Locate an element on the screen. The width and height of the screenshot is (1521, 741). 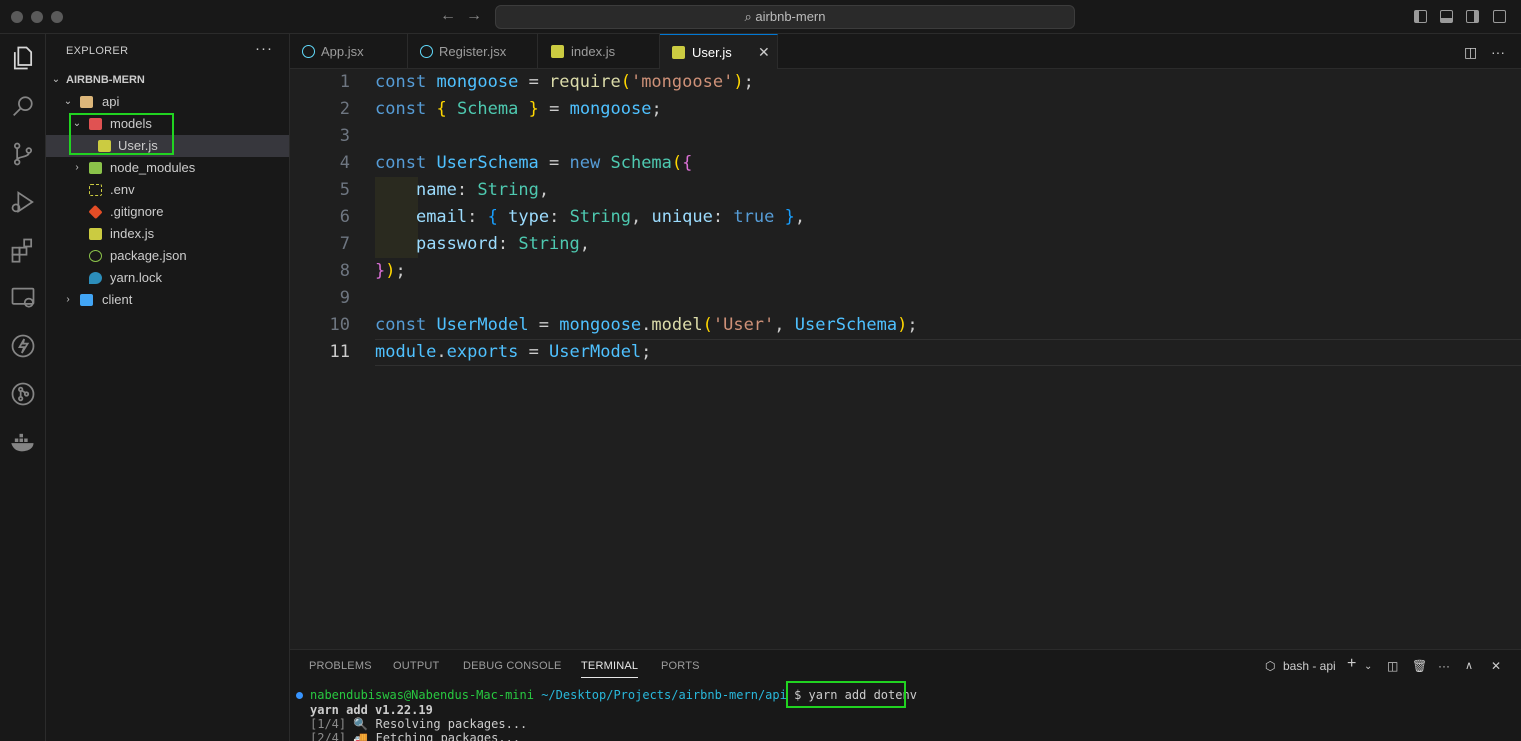
panel-tab-ports: PORTS is located at coordinates (680, 666).